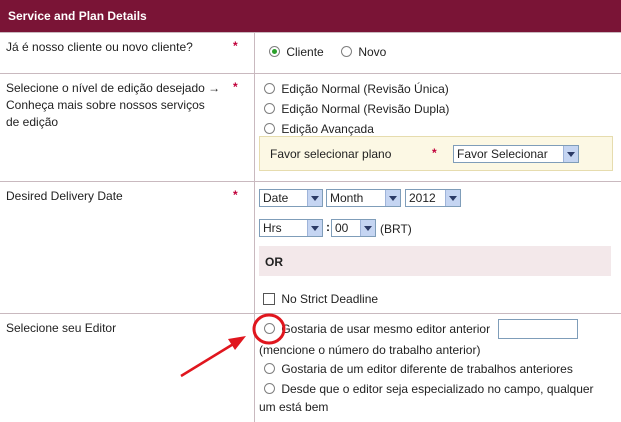  What do you see at coordinates (377, 329) in the screenshot?
I see `radio-option-same-editor: Gostaria de usar mesmo editor anterior` at bounding box center [377, 329].